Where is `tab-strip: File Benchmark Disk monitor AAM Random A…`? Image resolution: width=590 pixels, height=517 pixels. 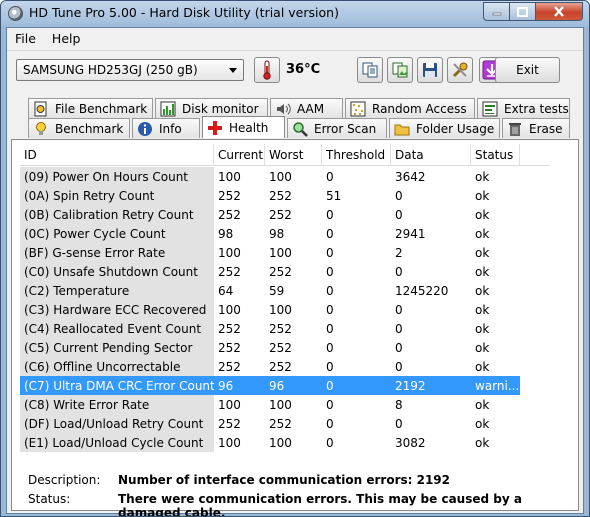
tab-strip: File Benchmark Disk monitor AAM Random A… is located at coordinates (295, 119).